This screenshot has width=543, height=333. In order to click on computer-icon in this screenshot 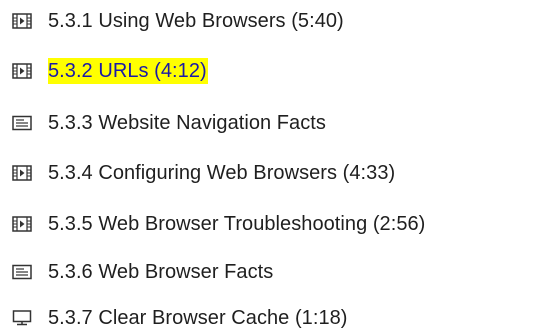, I will do `click(22, 318)`.